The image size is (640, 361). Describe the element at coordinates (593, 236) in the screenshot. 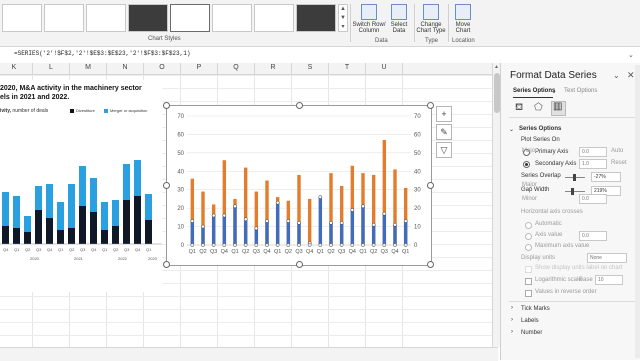

I see `axis-value-field: 0.0` at that location.